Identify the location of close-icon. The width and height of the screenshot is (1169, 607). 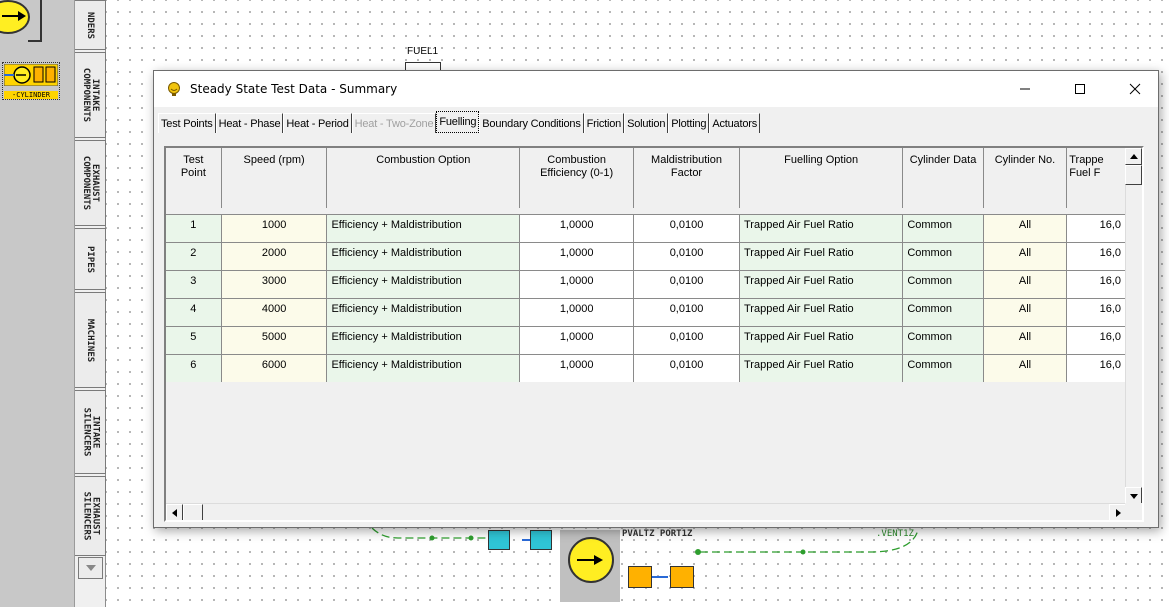
(1135, 89).